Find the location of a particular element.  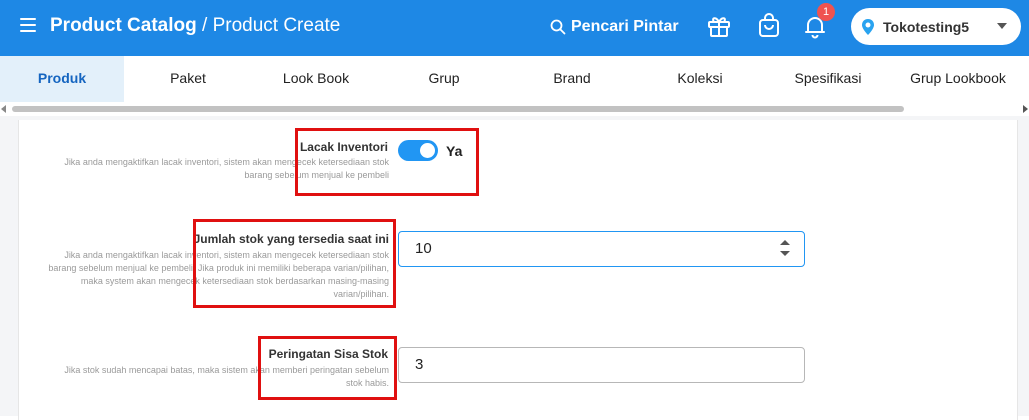

notification-badge: 1 is located at coordinates (826, 12).